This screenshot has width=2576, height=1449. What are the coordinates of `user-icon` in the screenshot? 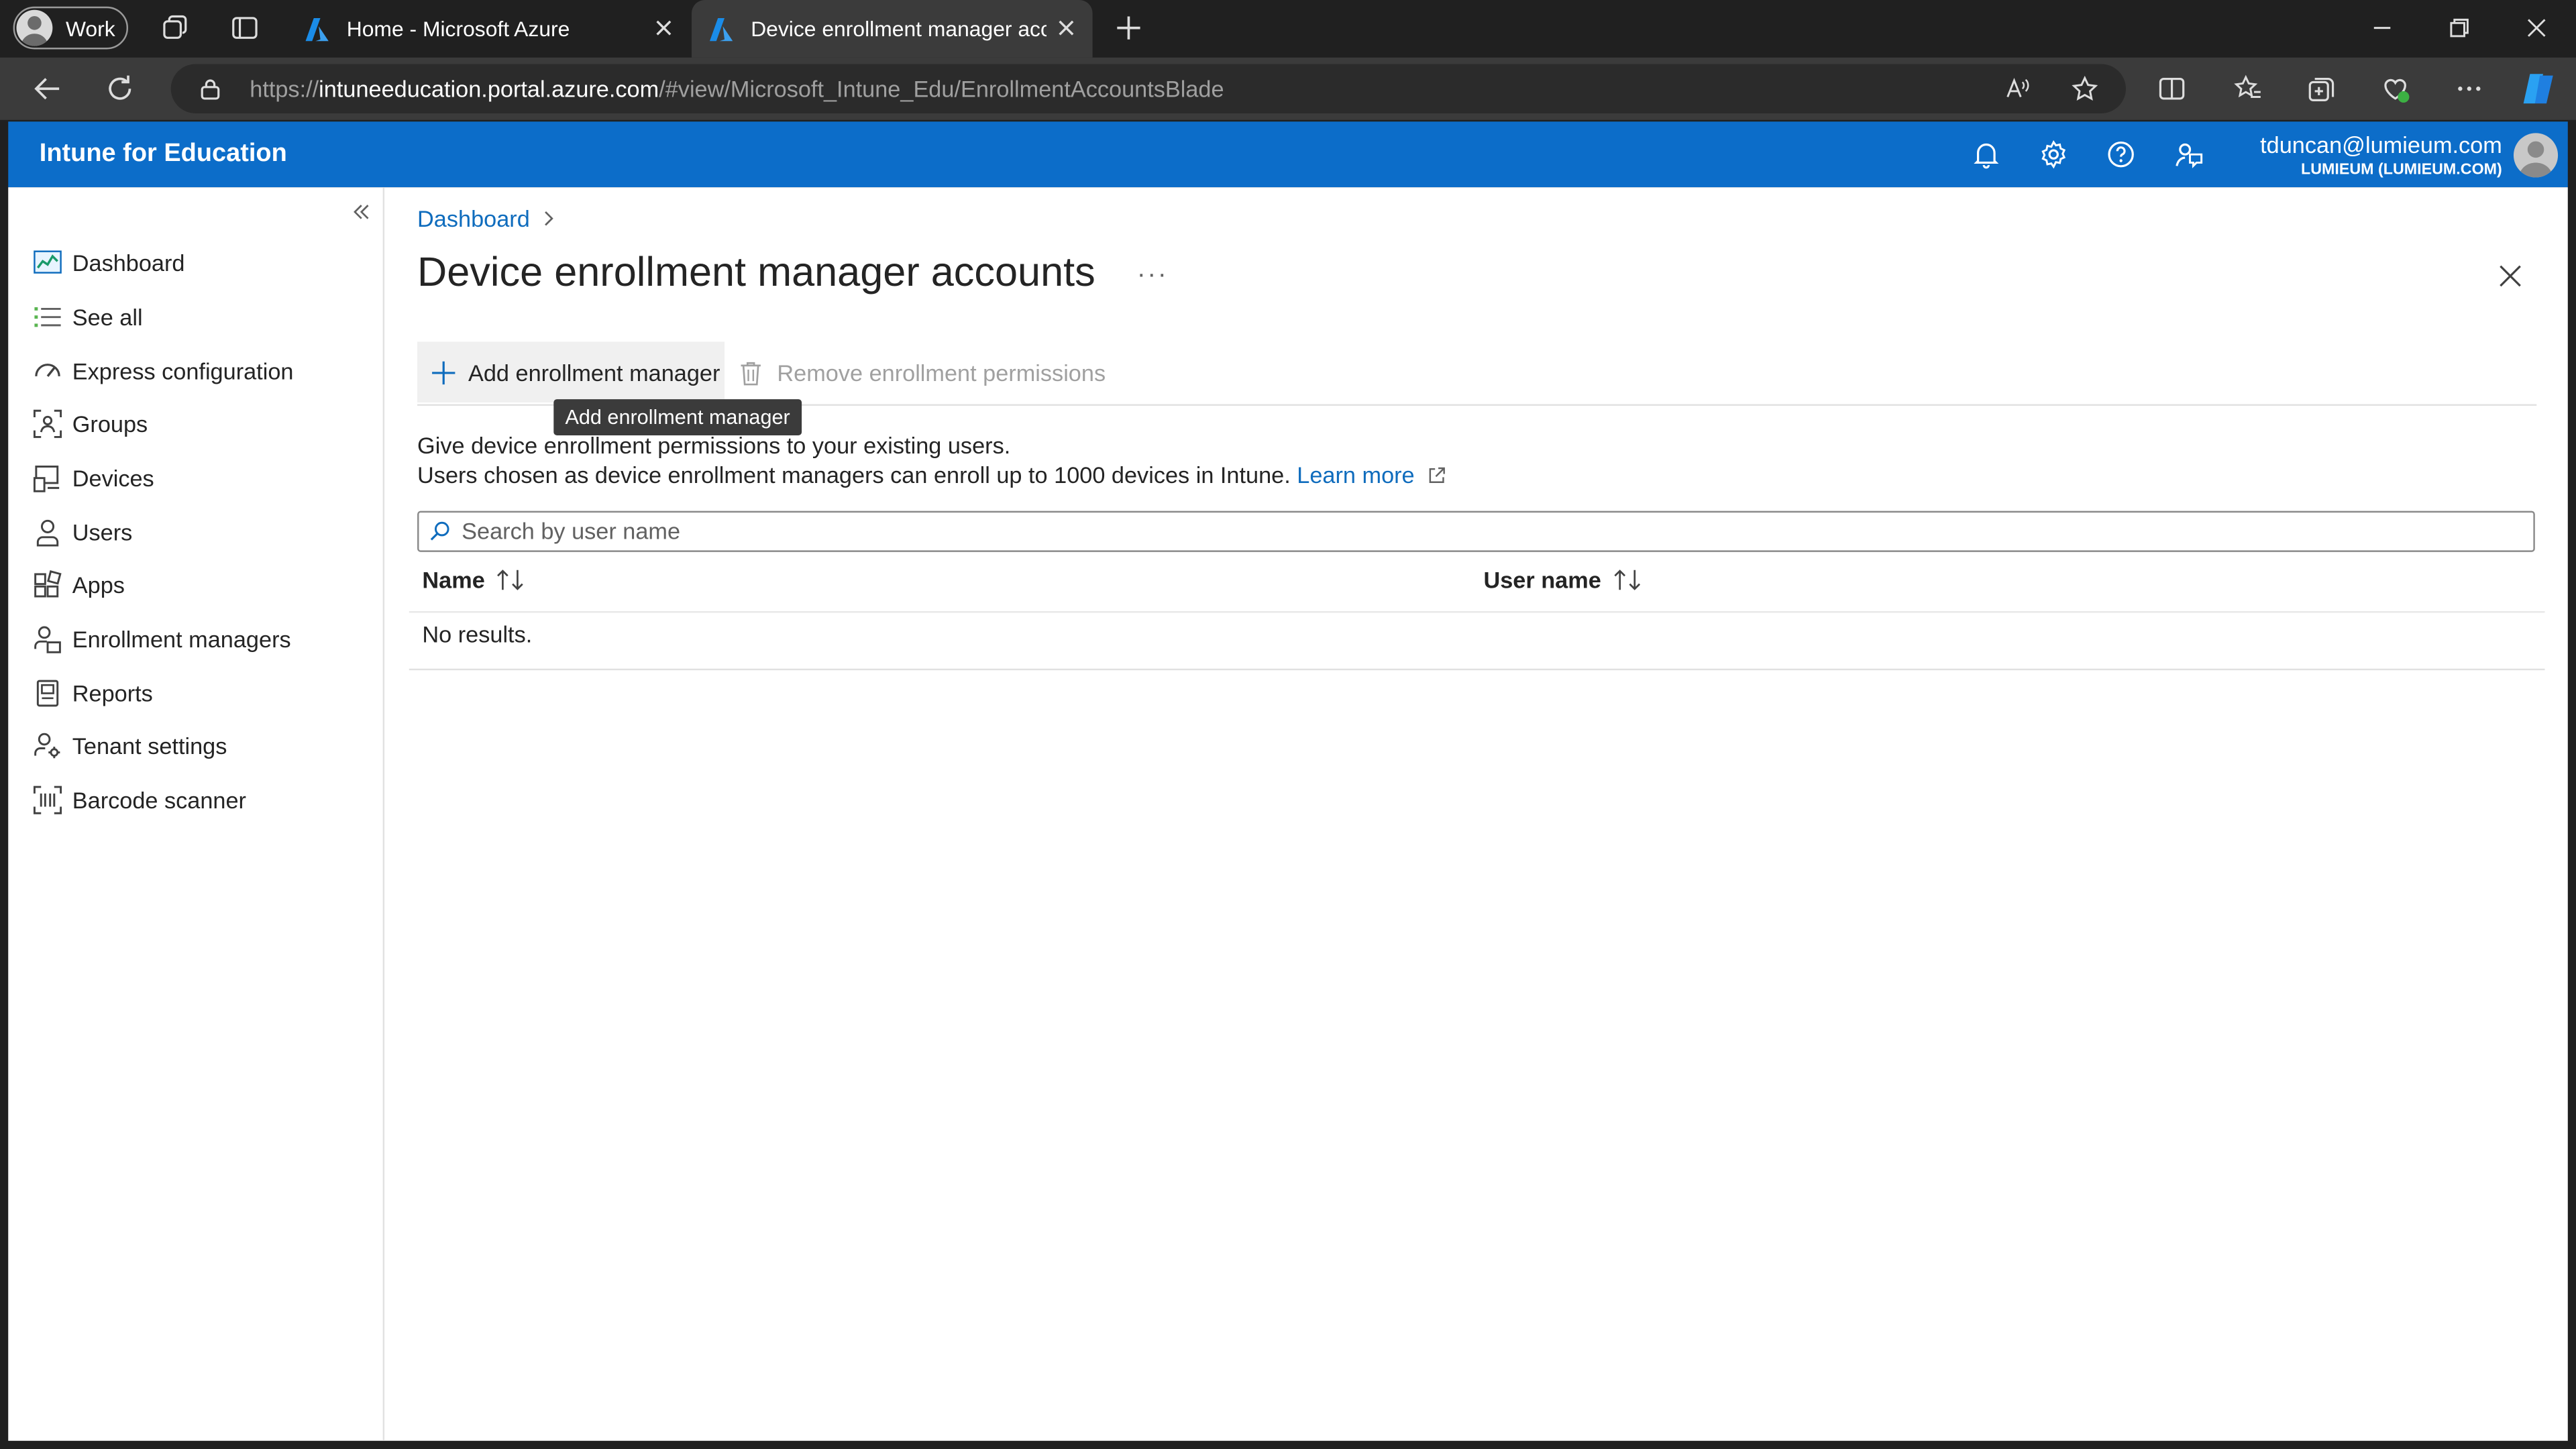 It's located at (47, 533).